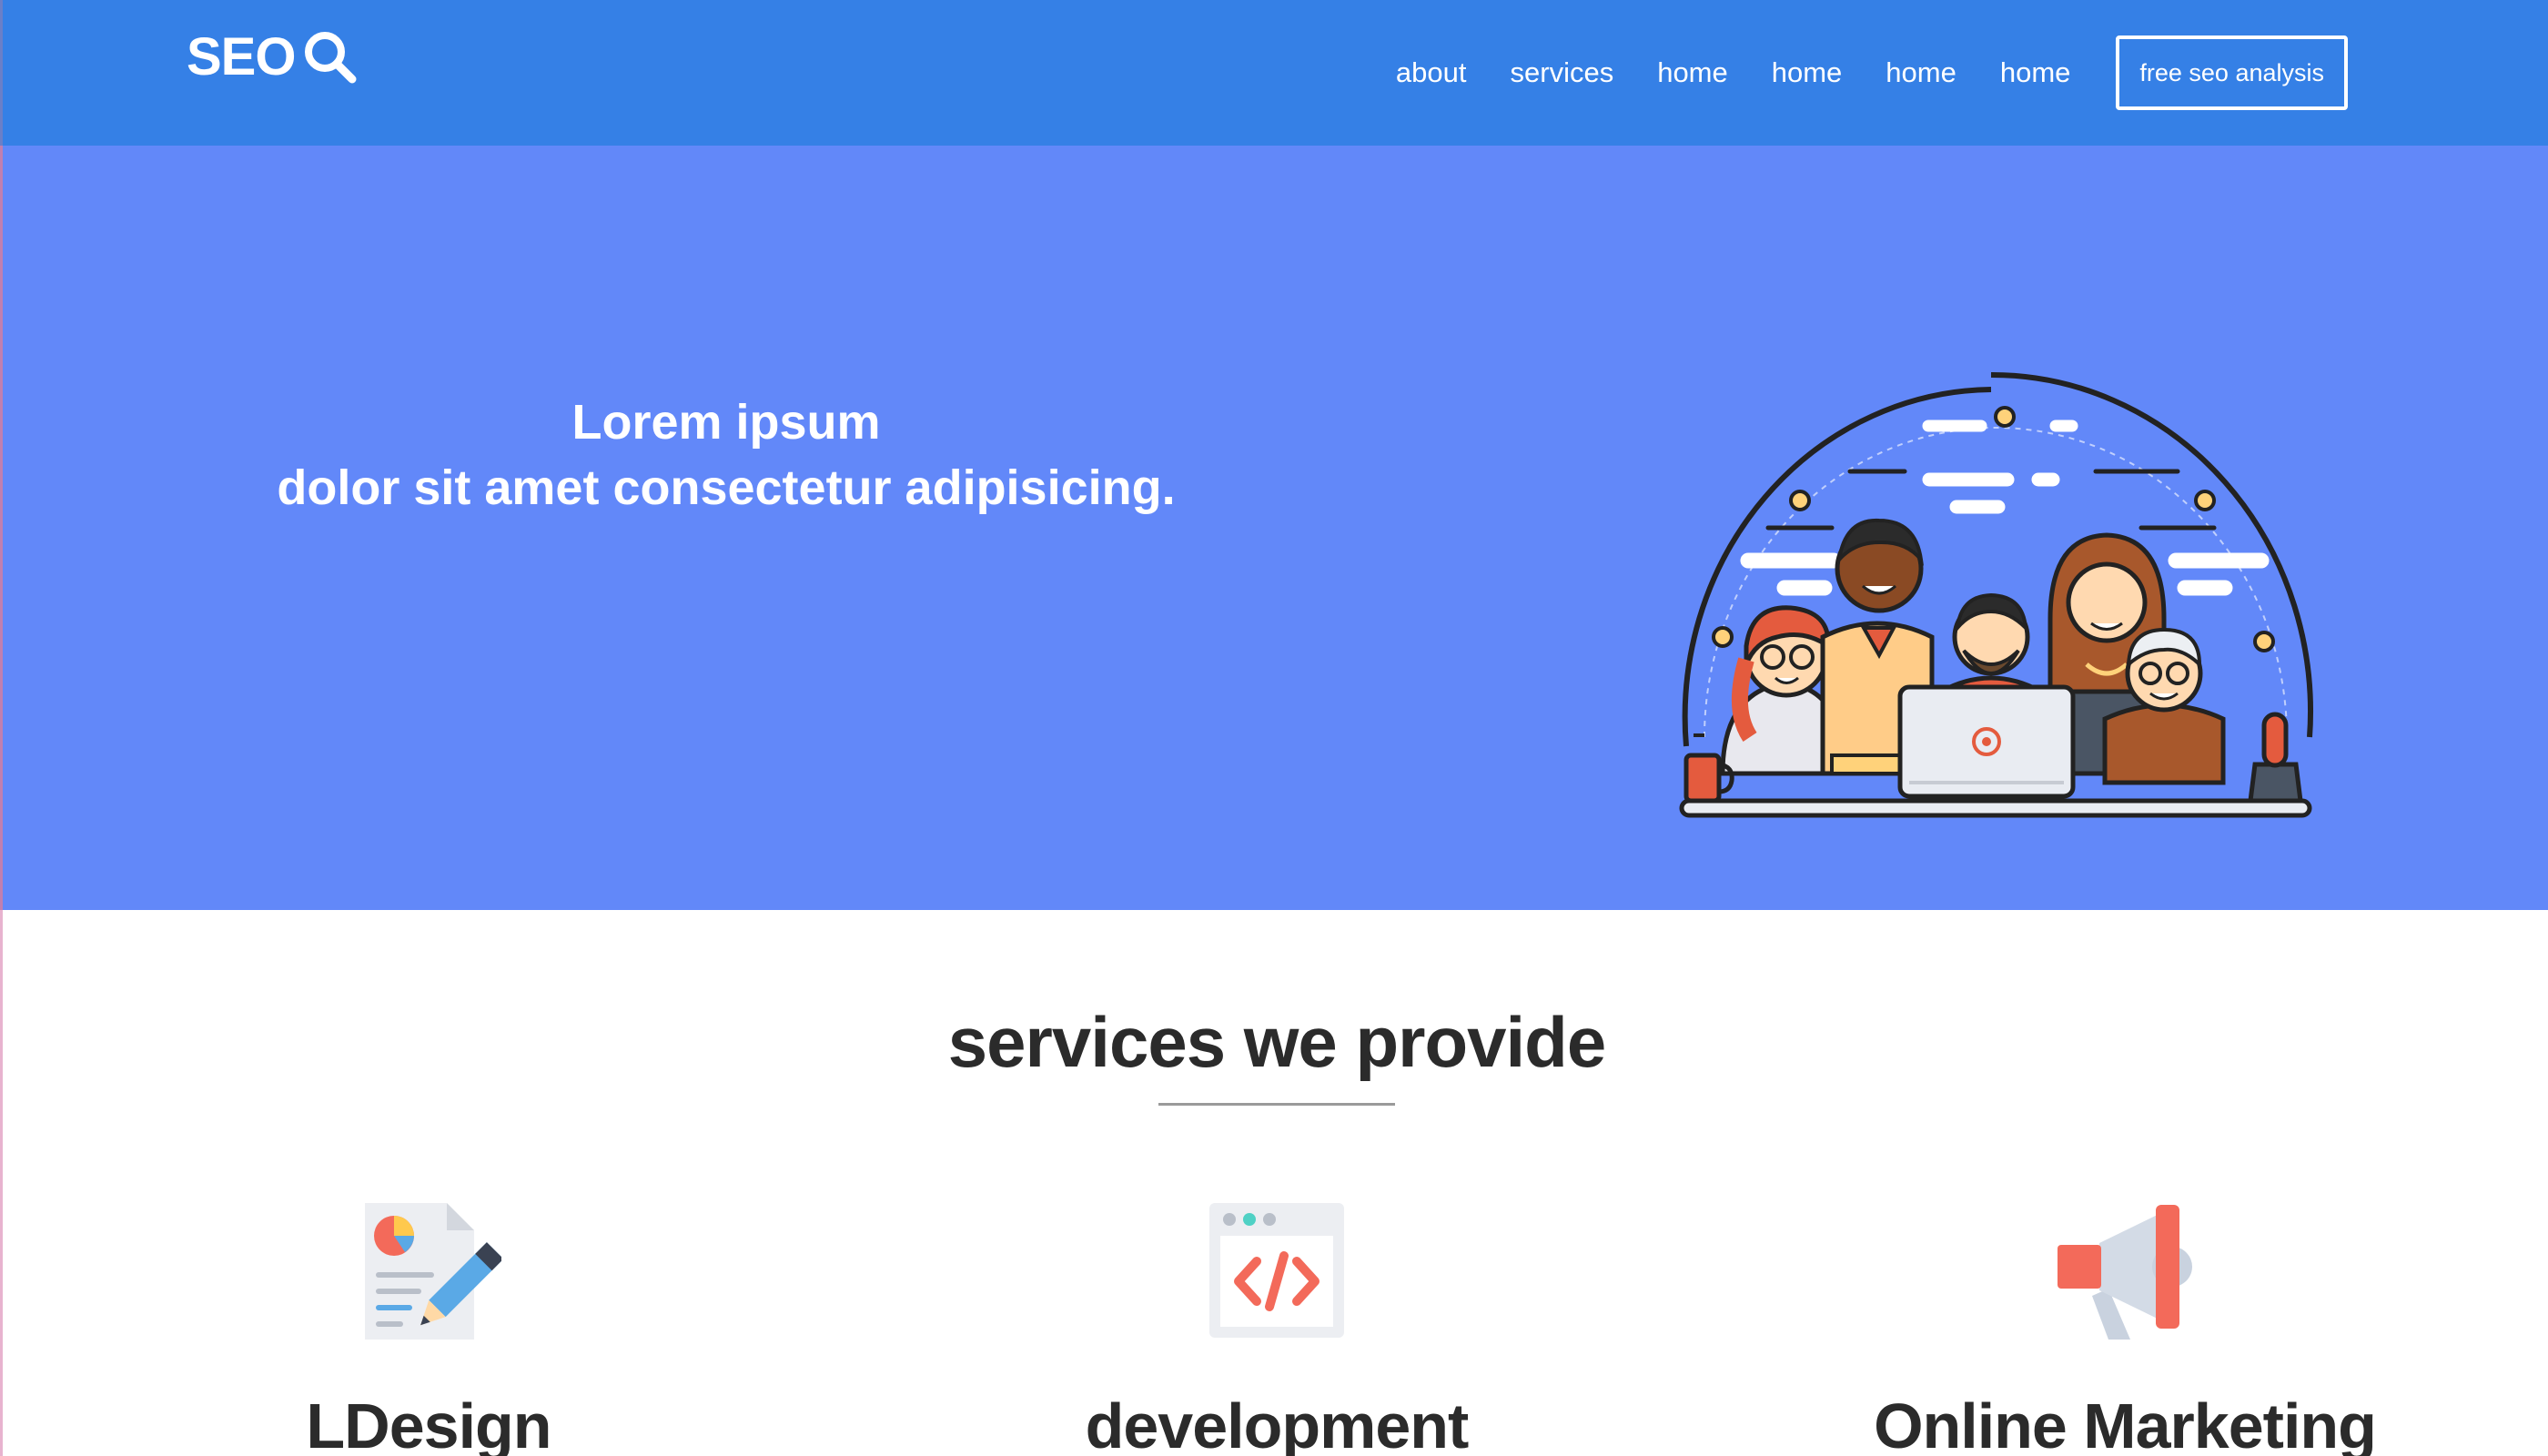  What do you see at coordinates (1432, 73) in the screenshot?
I see `nav-link-about: about` at bounding box center [1432, 73].